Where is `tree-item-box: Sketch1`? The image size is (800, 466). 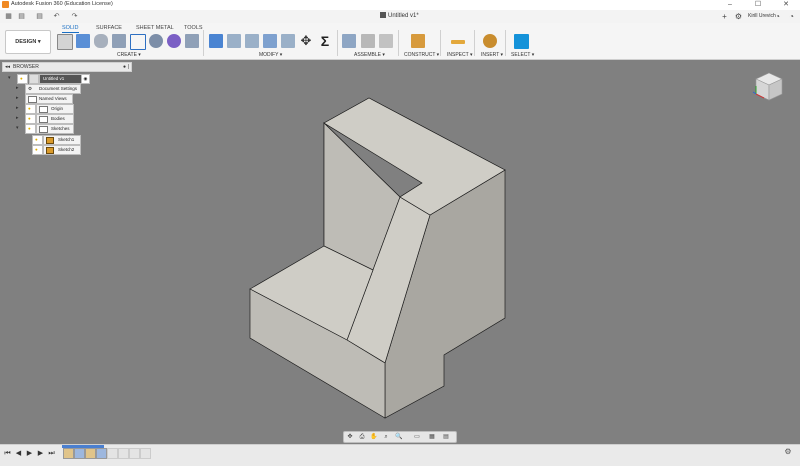
tree-item-box: Sketch1 is located at coordinates (62, 140).